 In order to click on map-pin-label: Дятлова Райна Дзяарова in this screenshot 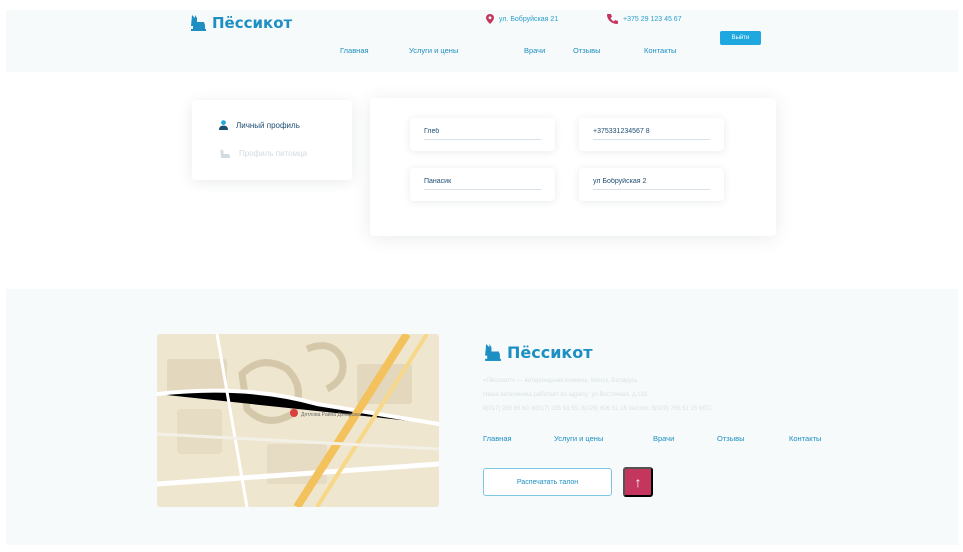, I will do `click(330, 414)`.